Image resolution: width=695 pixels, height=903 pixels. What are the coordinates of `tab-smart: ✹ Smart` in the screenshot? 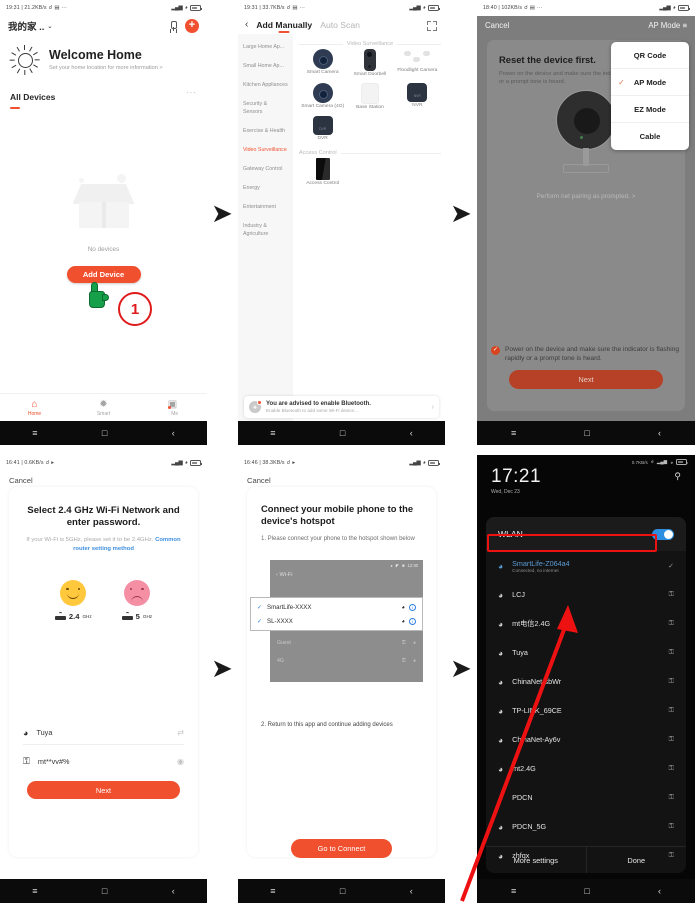 It's located at (103, 408).